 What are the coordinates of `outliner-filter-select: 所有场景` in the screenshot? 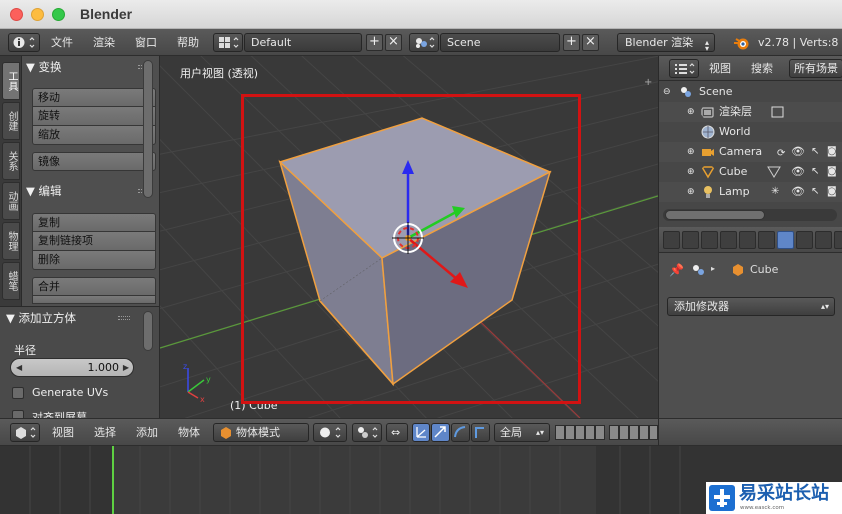 It's located at (815, 68).